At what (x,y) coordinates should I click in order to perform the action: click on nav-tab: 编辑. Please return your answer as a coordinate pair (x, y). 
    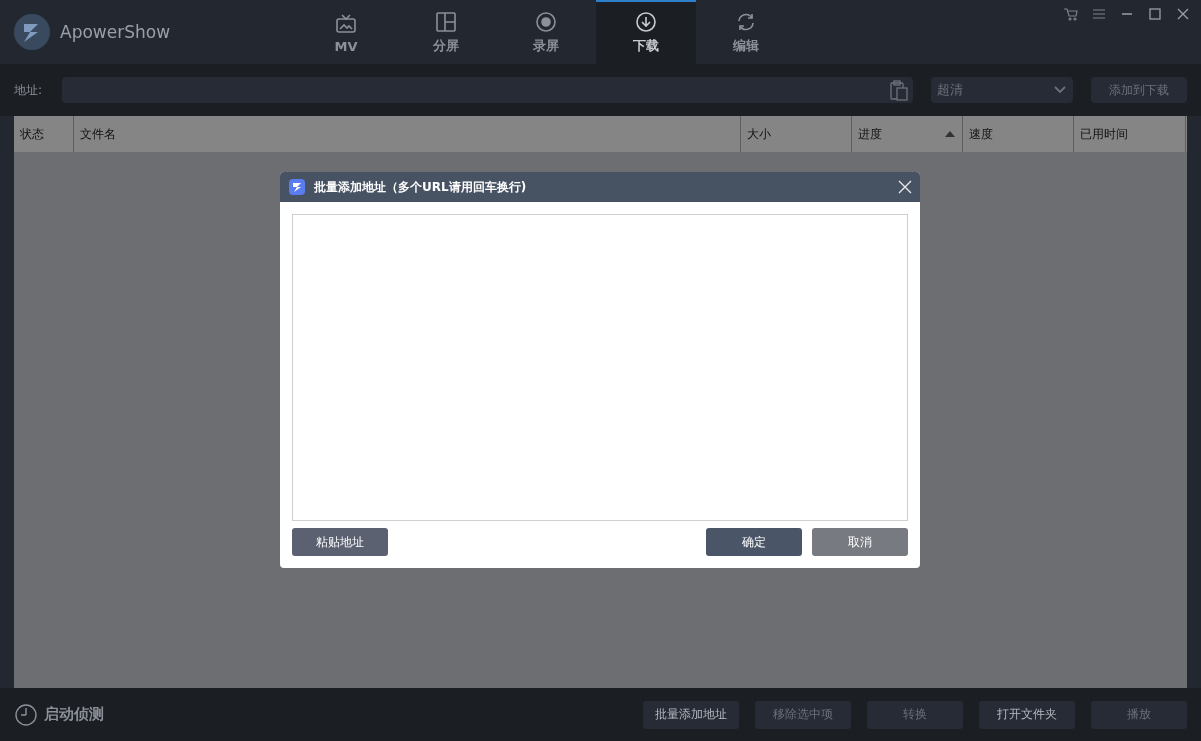
    Looking at the image, I should click on (746, 32).